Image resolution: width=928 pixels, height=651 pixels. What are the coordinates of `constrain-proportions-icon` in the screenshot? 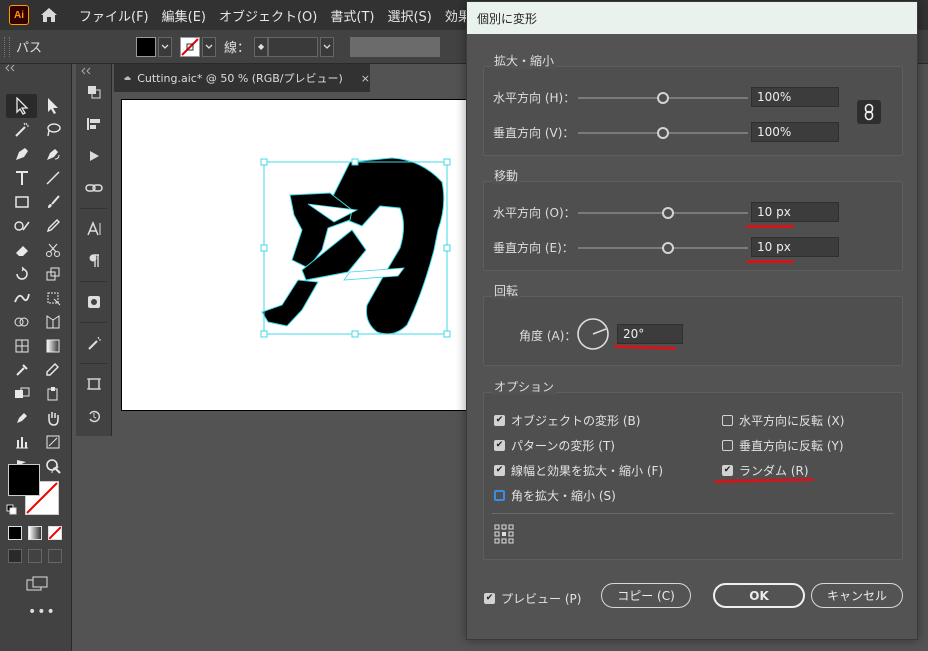 It's located at (869, 112).